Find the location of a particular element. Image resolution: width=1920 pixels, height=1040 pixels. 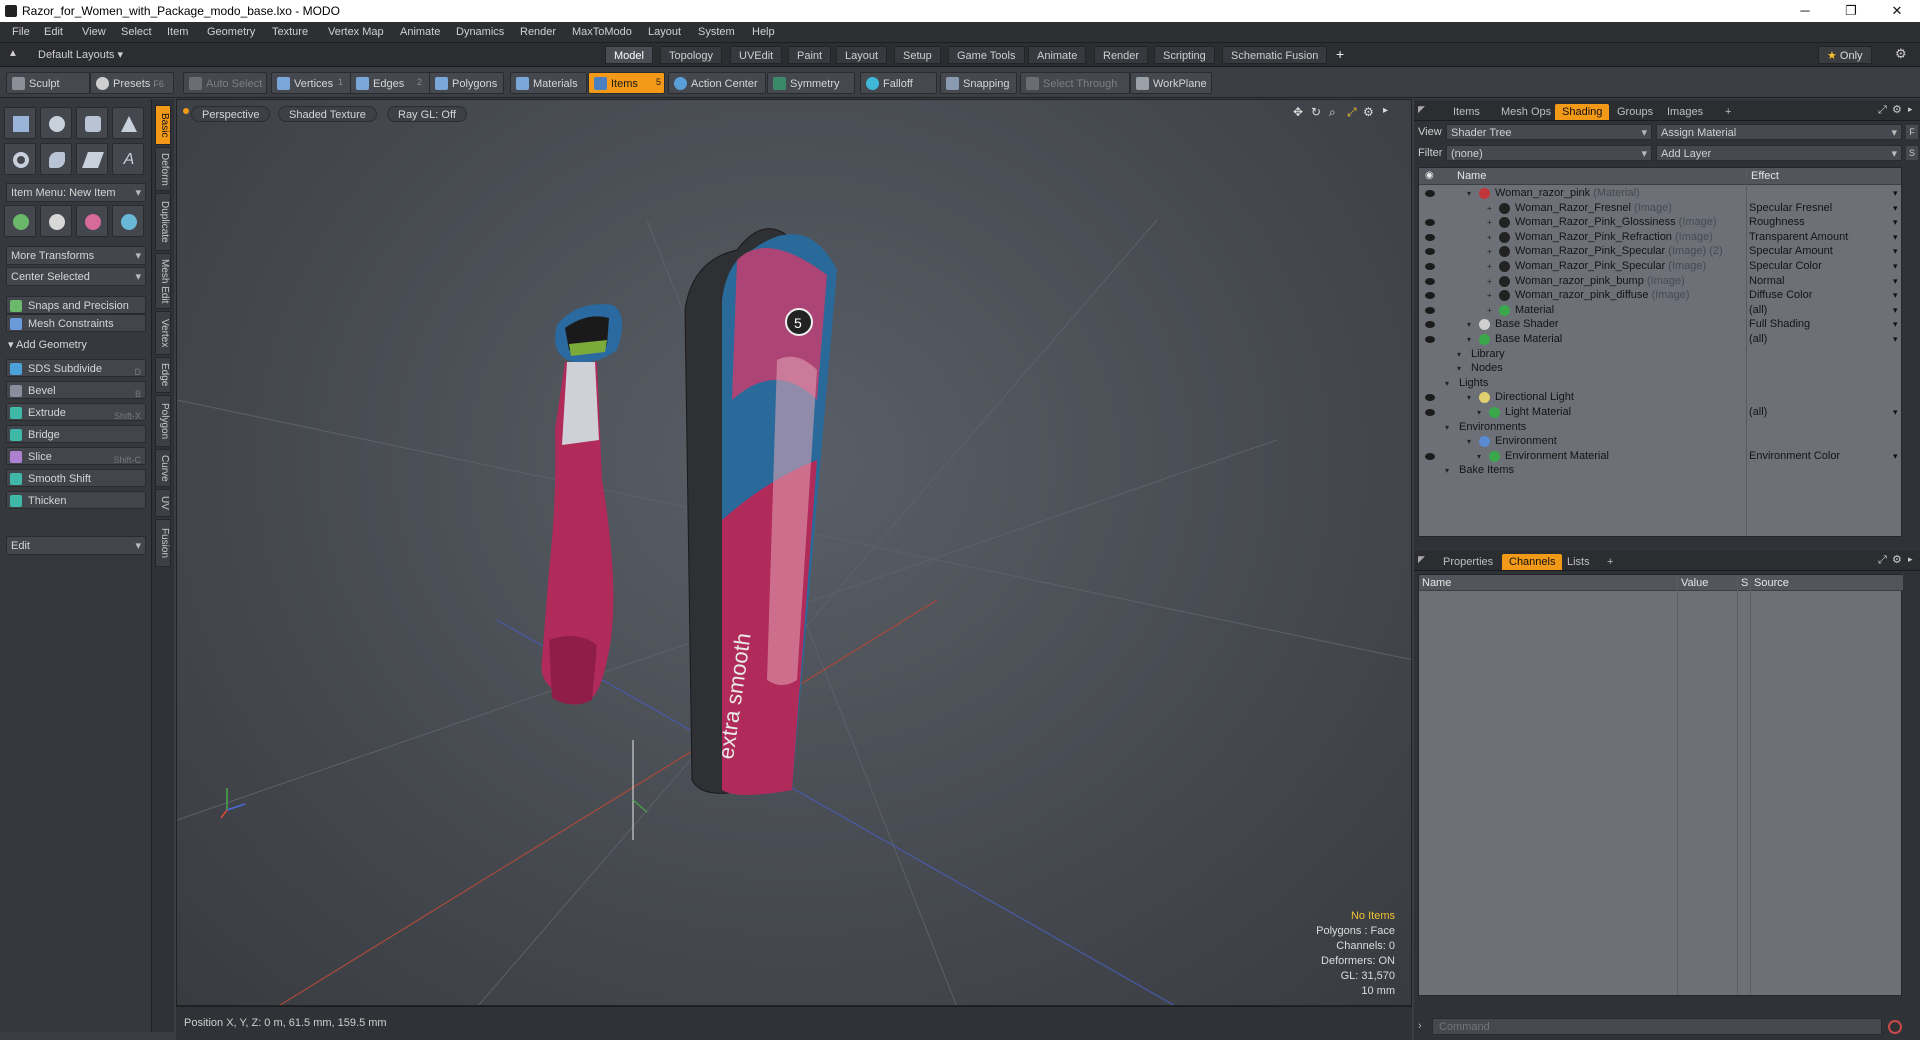

command-input is located at coordinates (1657, 1026).